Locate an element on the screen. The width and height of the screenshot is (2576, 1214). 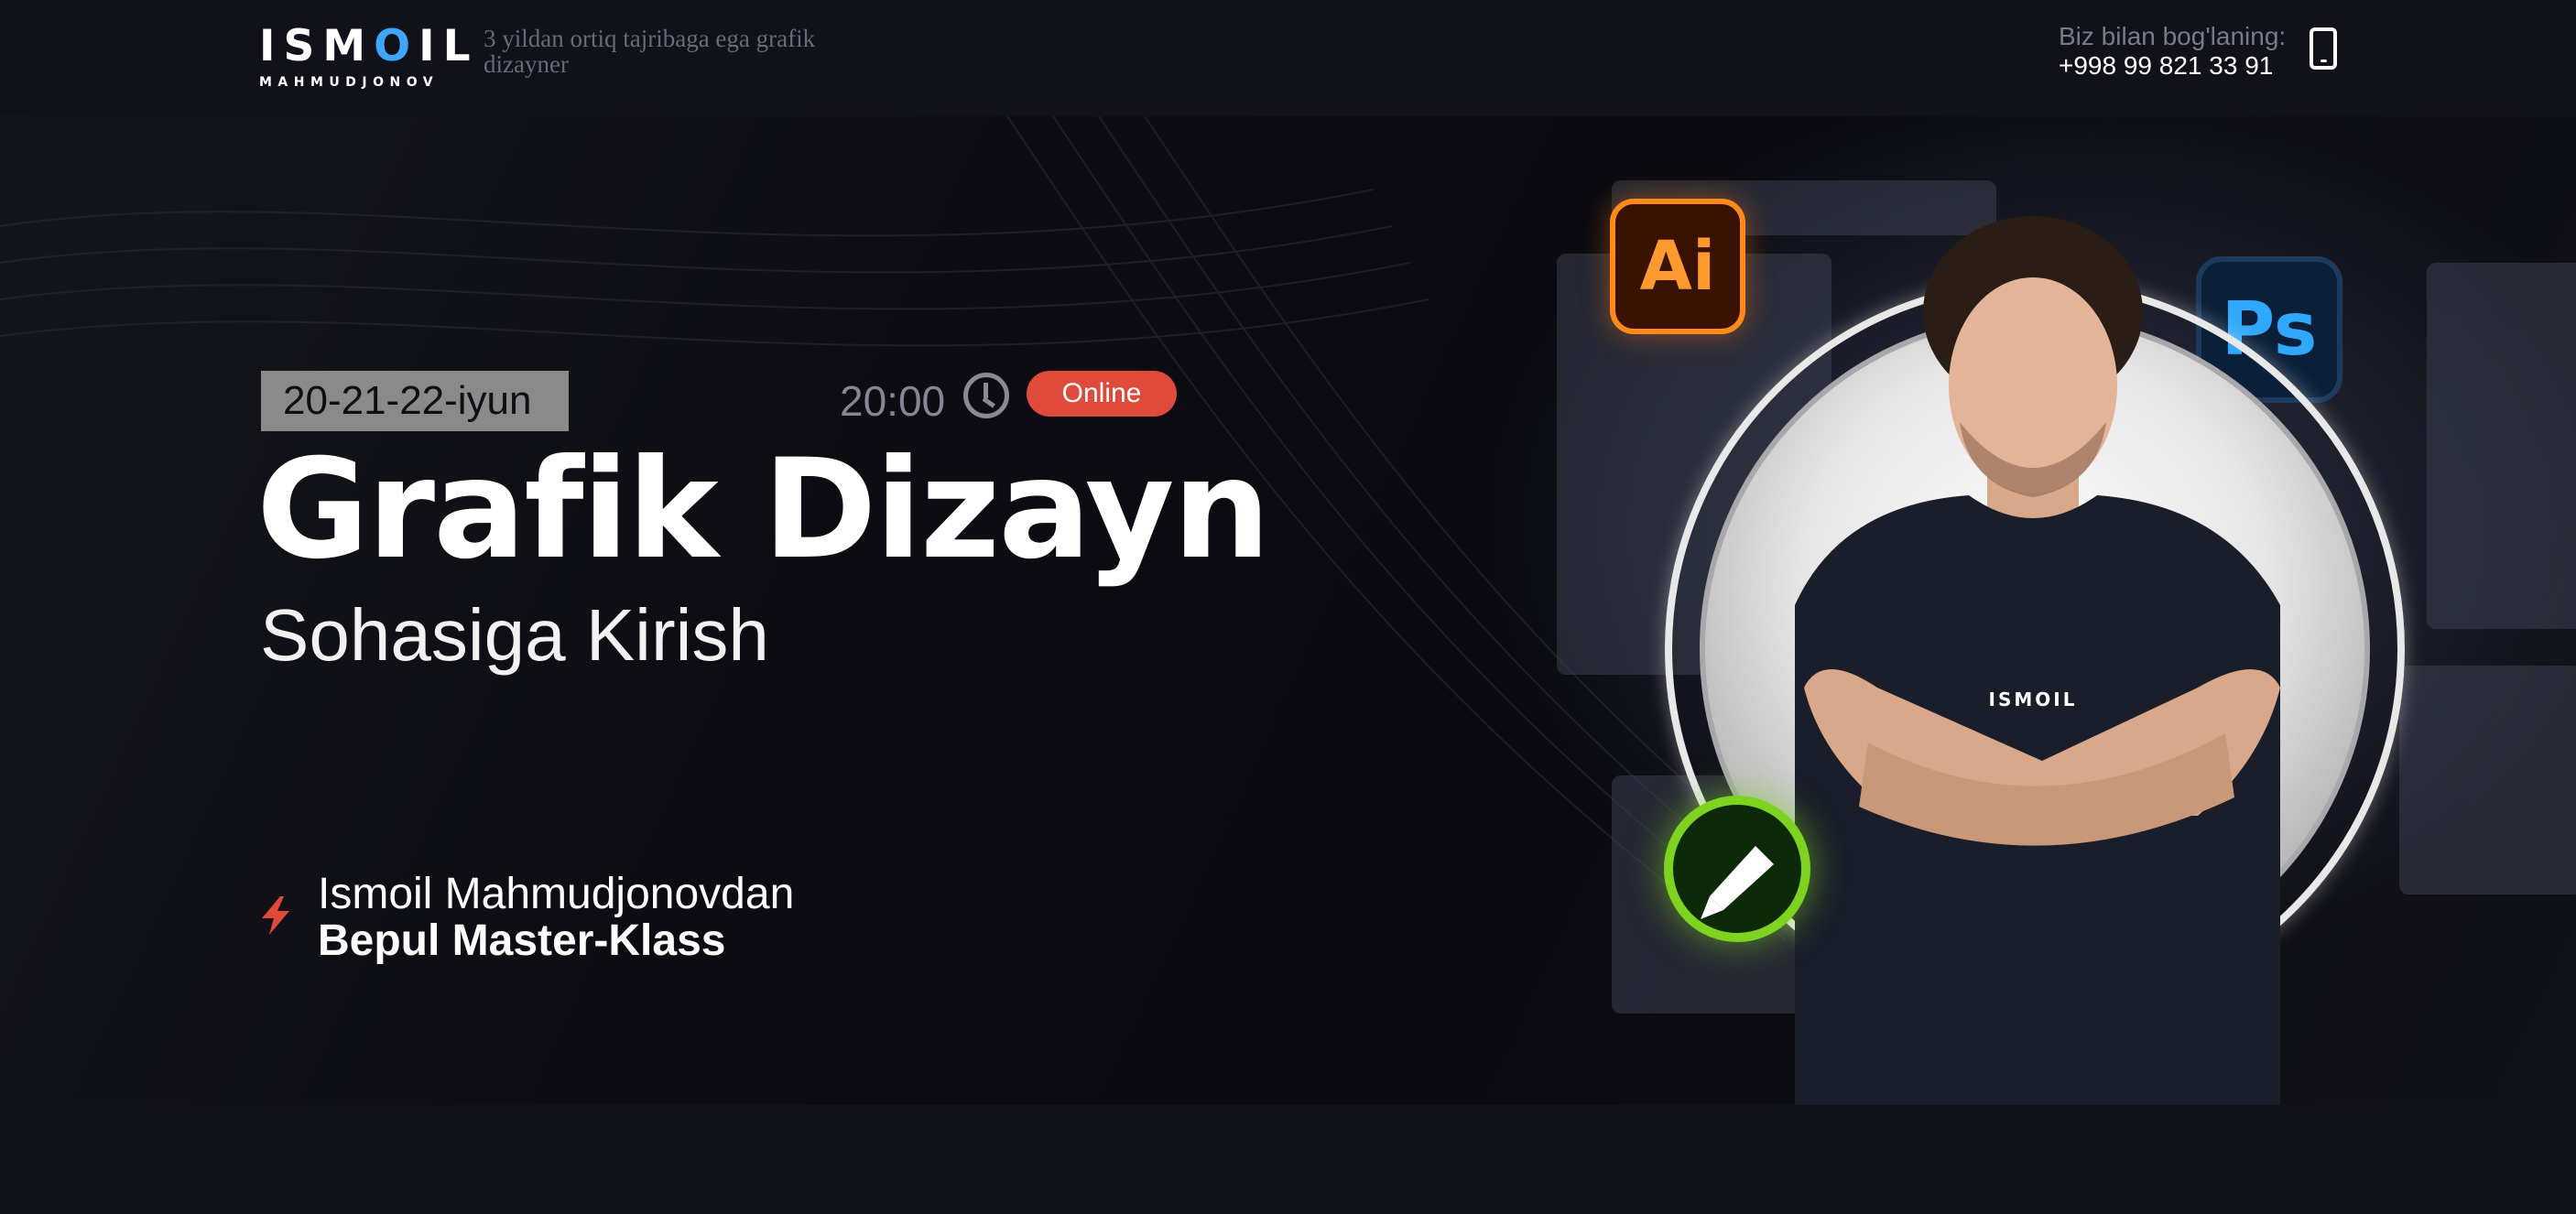
phone-icon is located at coordinates (2323, 48).